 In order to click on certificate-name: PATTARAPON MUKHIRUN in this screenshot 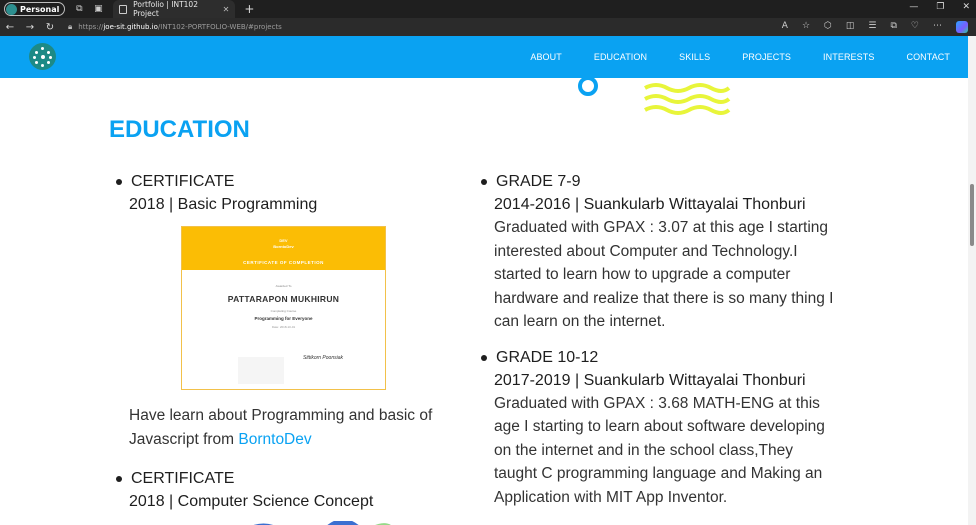, I will do `click(283, 299)`.